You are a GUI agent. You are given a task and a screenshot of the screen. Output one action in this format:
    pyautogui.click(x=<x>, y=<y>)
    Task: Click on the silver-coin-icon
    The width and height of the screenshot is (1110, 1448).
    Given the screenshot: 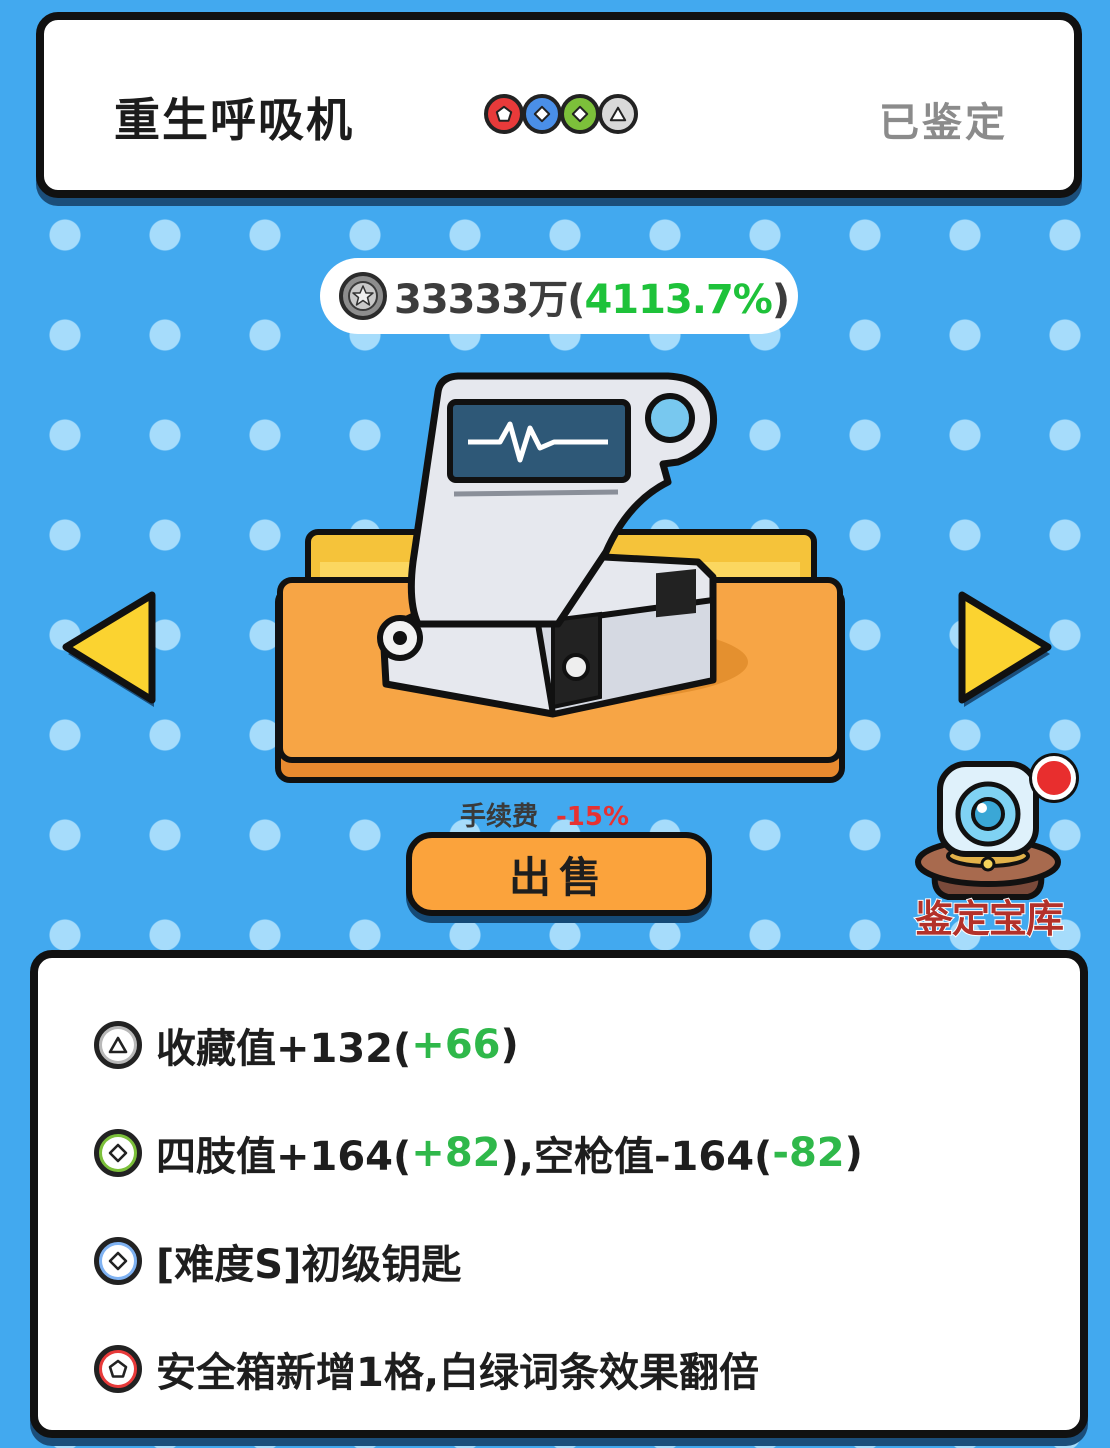 What is the action you would take?
    pyautogui.click(x=363, y=296)
    